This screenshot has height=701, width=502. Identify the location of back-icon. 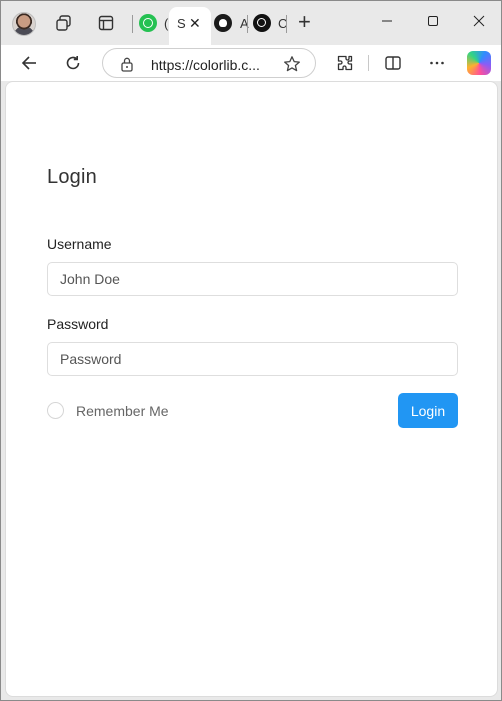
(29, 63).